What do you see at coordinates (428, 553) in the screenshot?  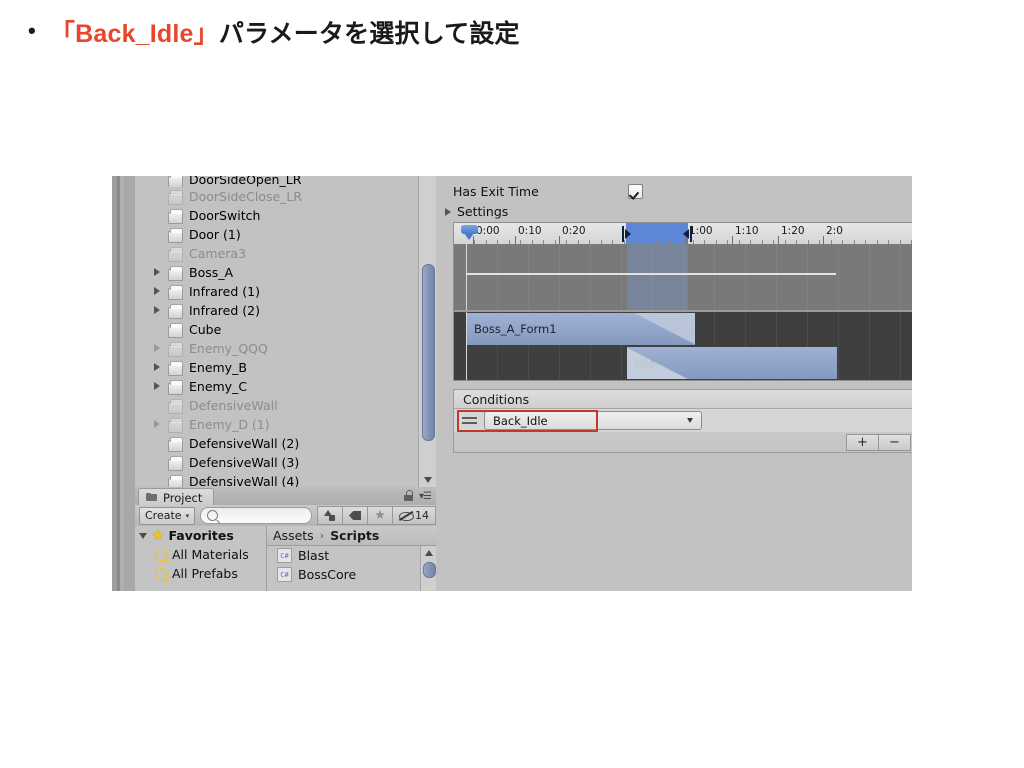 I see `scroll-up-arrow-icon` at bounding box center [428, 553].